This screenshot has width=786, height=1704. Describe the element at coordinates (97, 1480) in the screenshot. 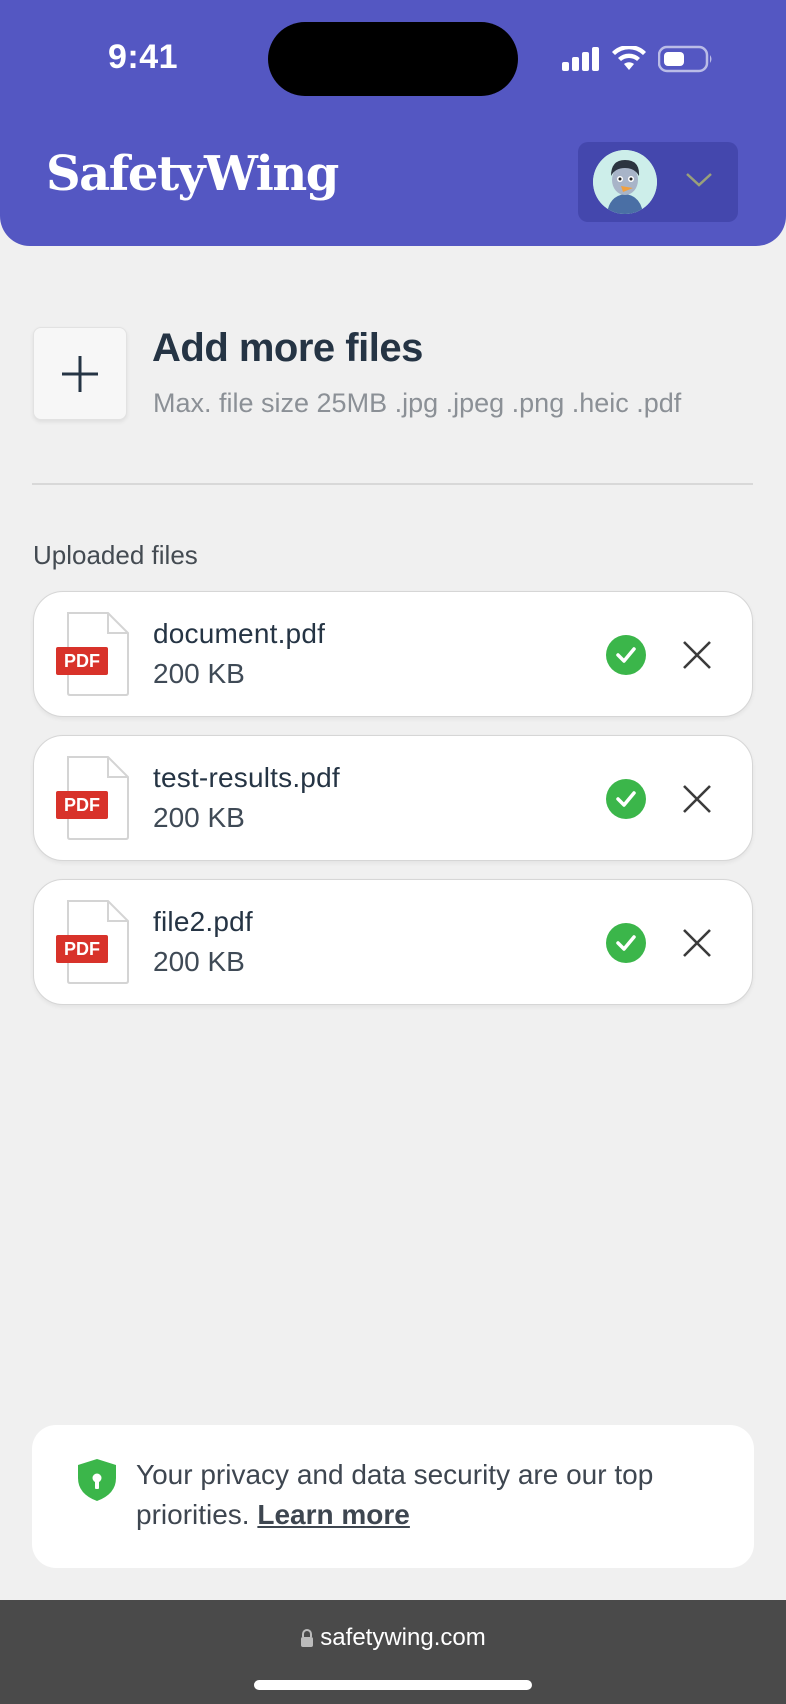

I see `shield-lock-icon` at that location.